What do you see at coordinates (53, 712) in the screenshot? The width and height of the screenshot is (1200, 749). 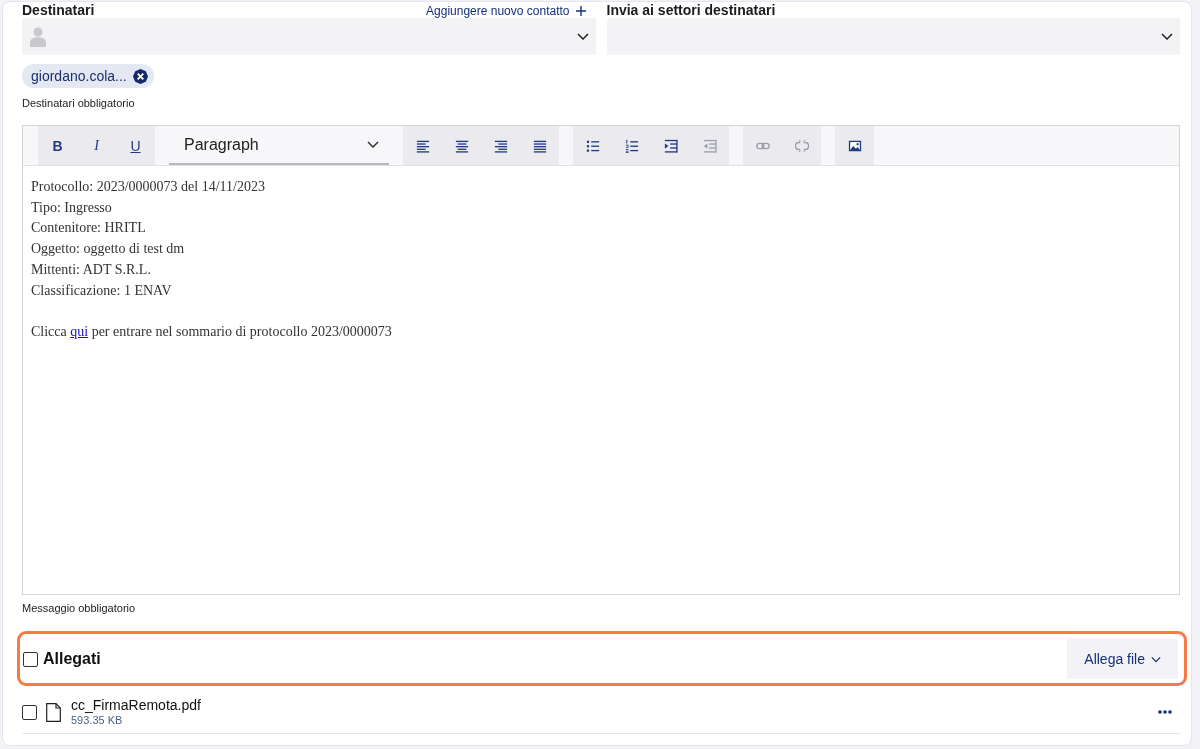 I see `file-icon` at bounding box center [53, 712].